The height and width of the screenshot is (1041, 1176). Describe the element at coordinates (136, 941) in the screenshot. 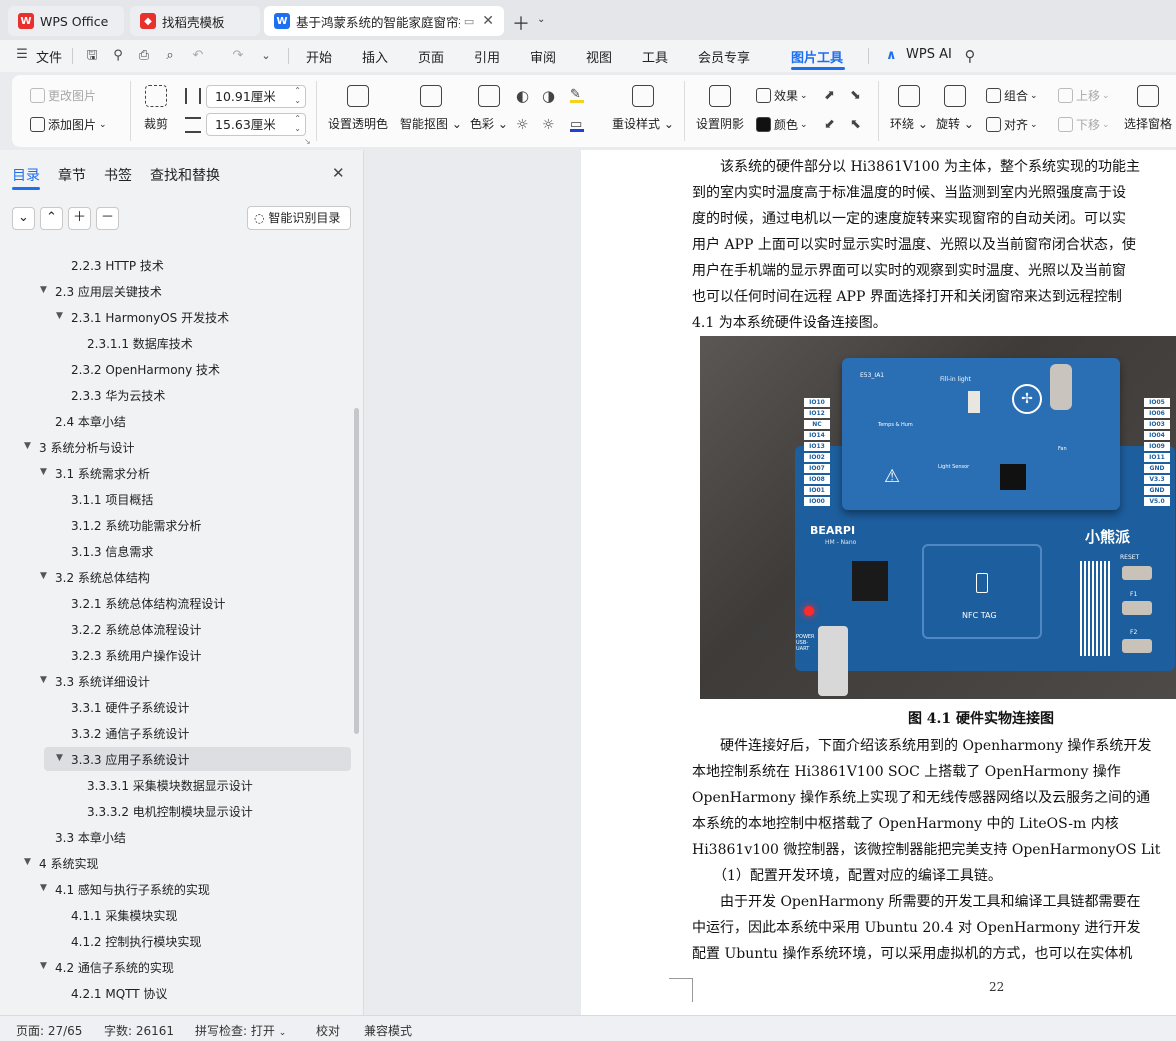

I see `toc-item: 4.1.2 控制执行模块实现` at that location.